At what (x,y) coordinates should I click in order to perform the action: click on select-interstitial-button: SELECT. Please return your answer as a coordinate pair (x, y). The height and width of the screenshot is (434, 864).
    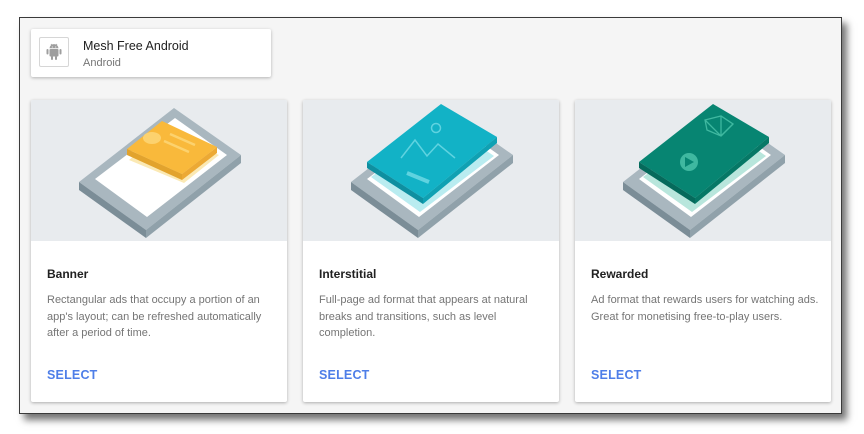
    Looking at the image, I should click on (344, 375).